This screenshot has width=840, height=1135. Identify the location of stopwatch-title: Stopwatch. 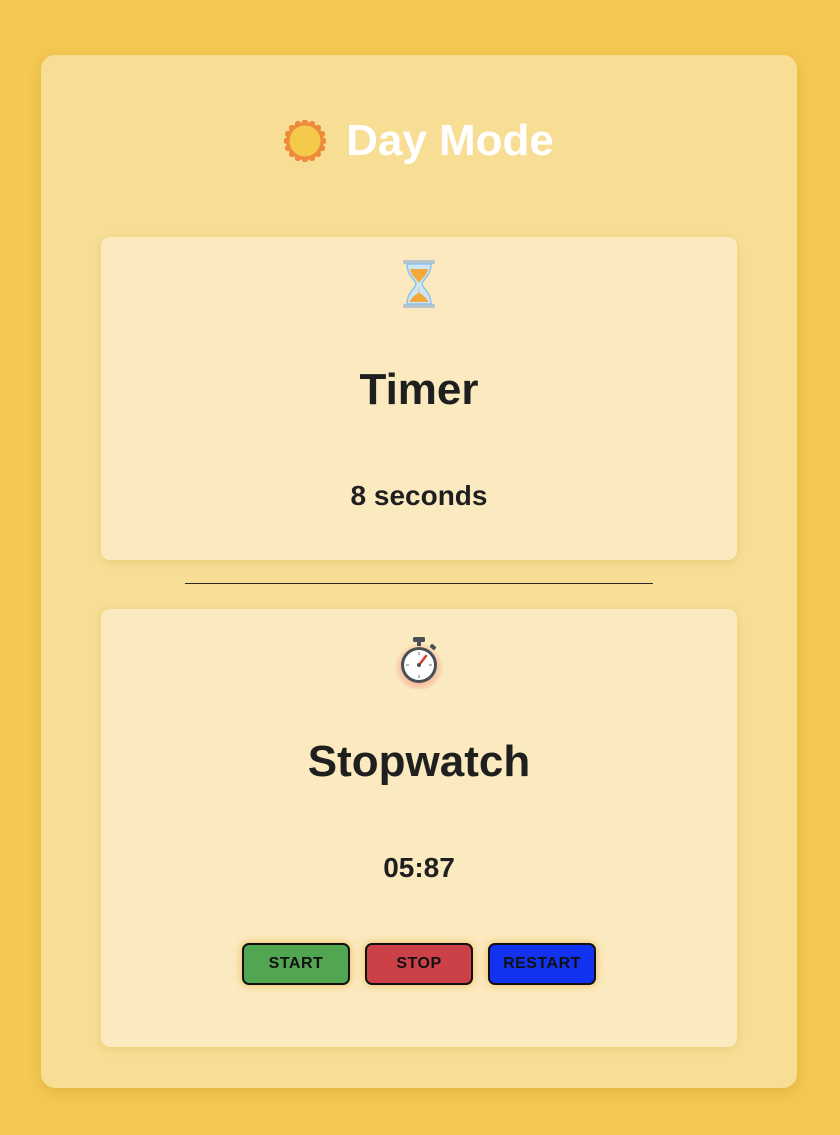
(419, 761).